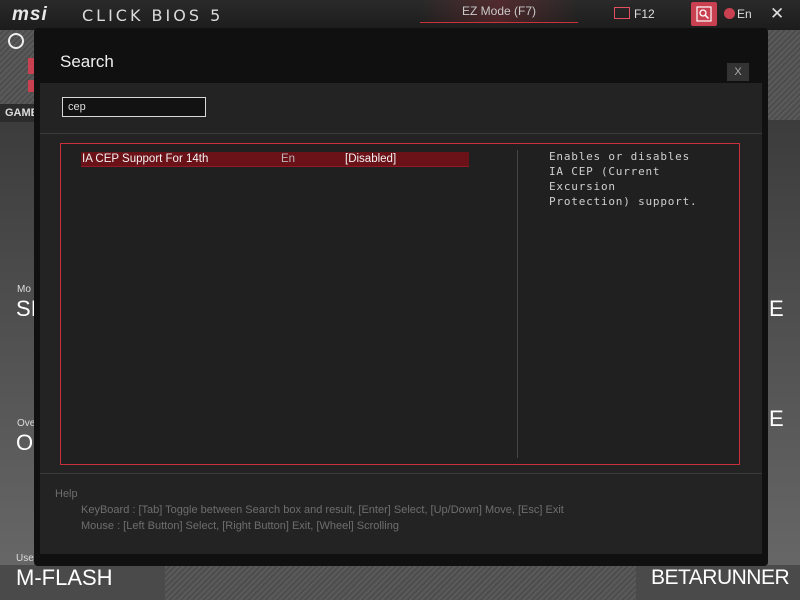 The width and height of the screenshot is (800, 600). What do you see at coordinates (622, 13) in the screenshot?
I see `camera-icon` at bounding box center [622, 13].